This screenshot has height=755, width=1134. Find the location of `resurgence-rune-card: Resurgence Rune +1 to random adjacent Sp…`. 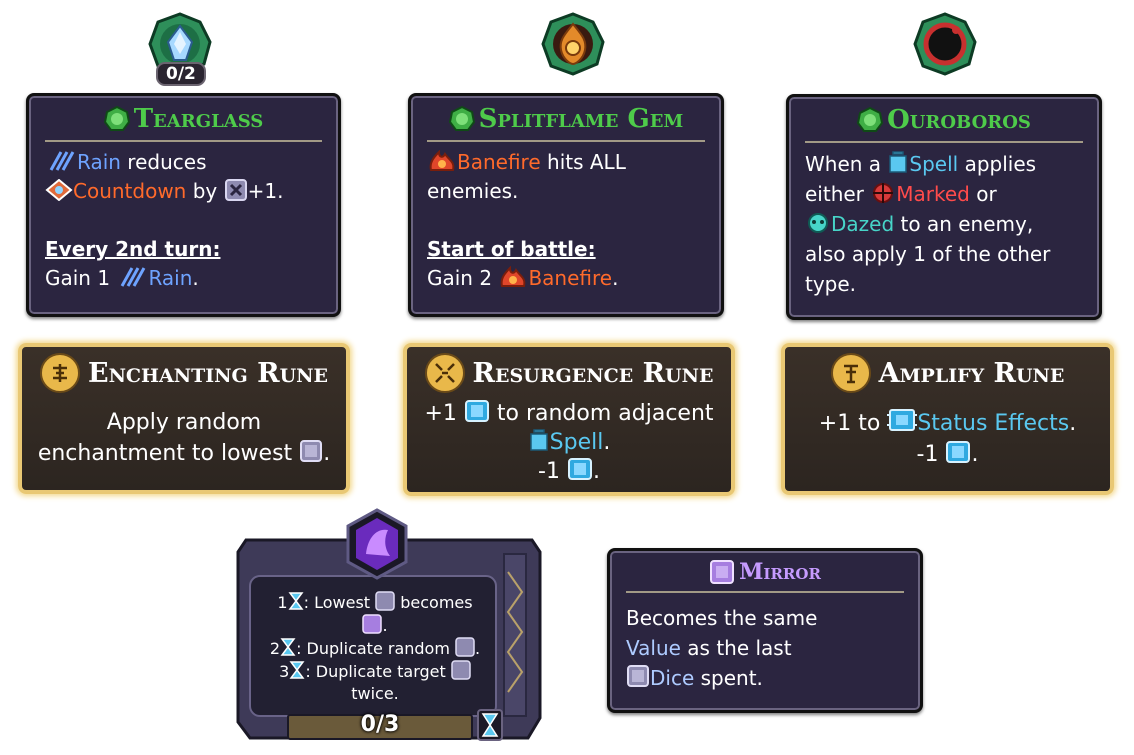

resurgence-rune-card: Resurgence Rune +1 to random adjacent Sp… is located at coordinates (569, 419).